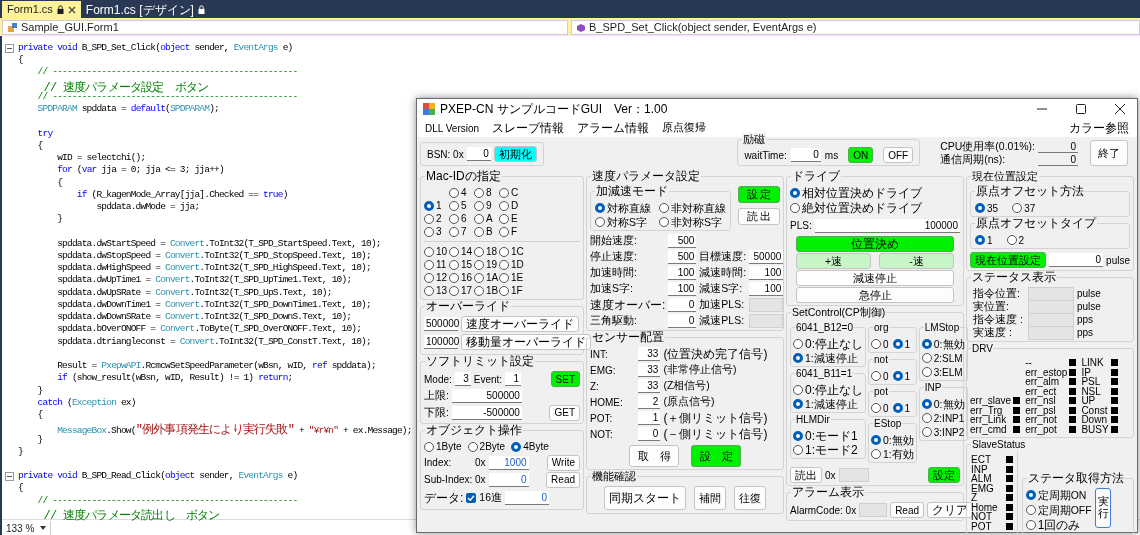 The image size is (1140, 535). What do you see at coordinates (511, 205) in the screenshot?
I see `radio-button: D` at bounding box center [511, 205].